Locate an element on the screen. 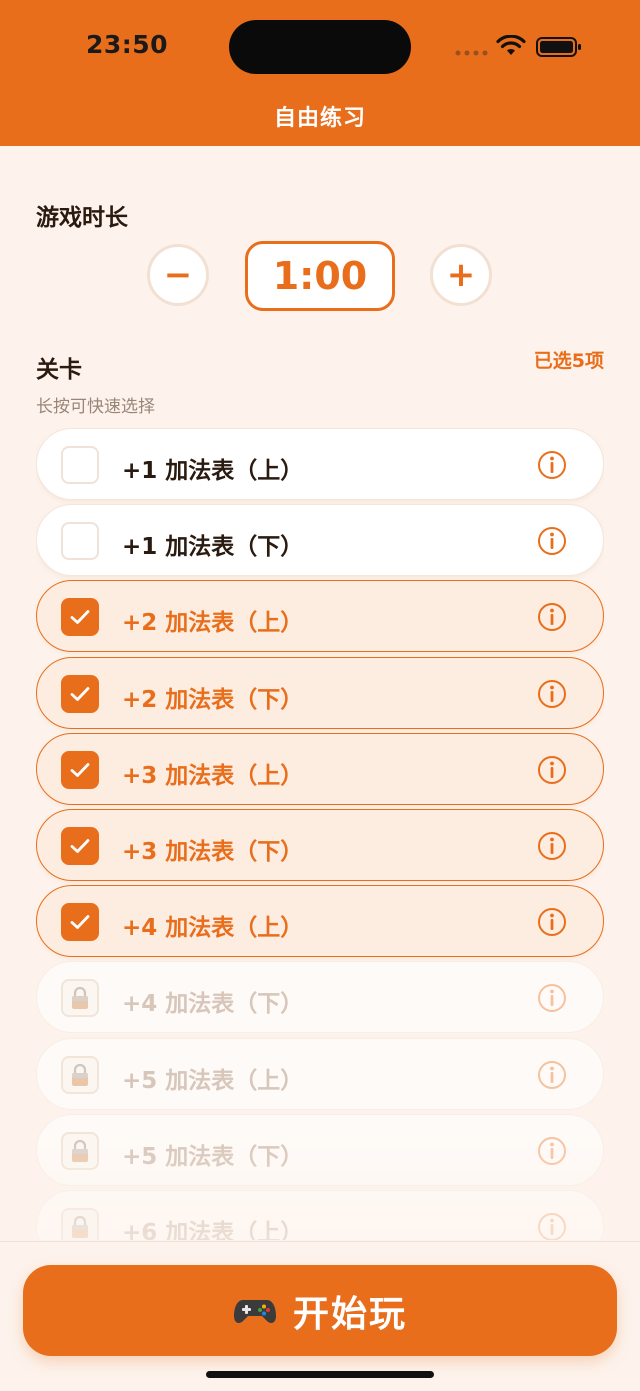  level-label: +2 加法表（下） is located at coordinates (213, 699).